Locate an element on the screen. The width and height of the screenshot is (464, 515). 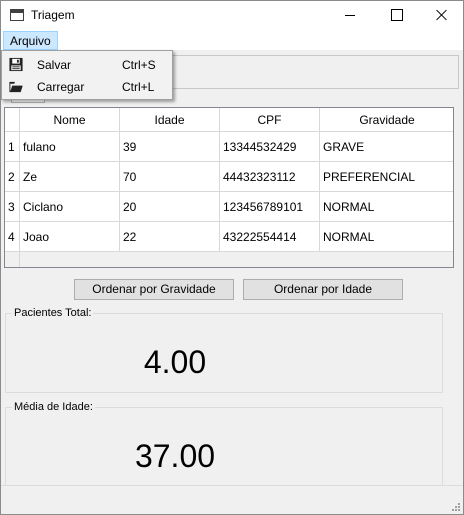
menu-item-carregar-shortcut: Ctrl+L is located at coordinates (138, 87).